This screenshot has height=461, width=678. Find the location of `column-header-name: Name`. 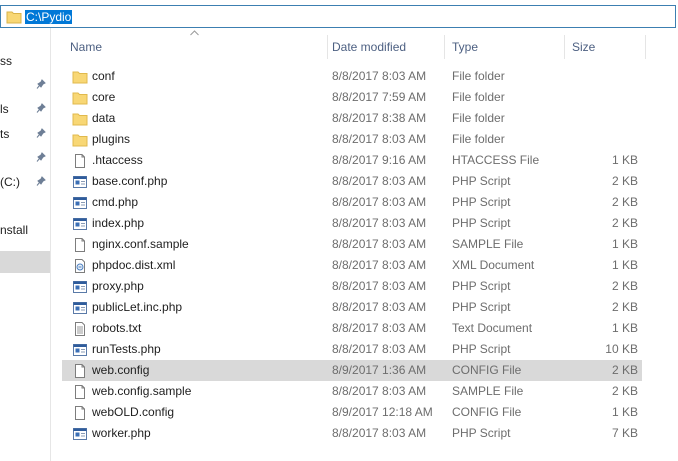

column-header-name: Name is located at coordinates (194, 47).